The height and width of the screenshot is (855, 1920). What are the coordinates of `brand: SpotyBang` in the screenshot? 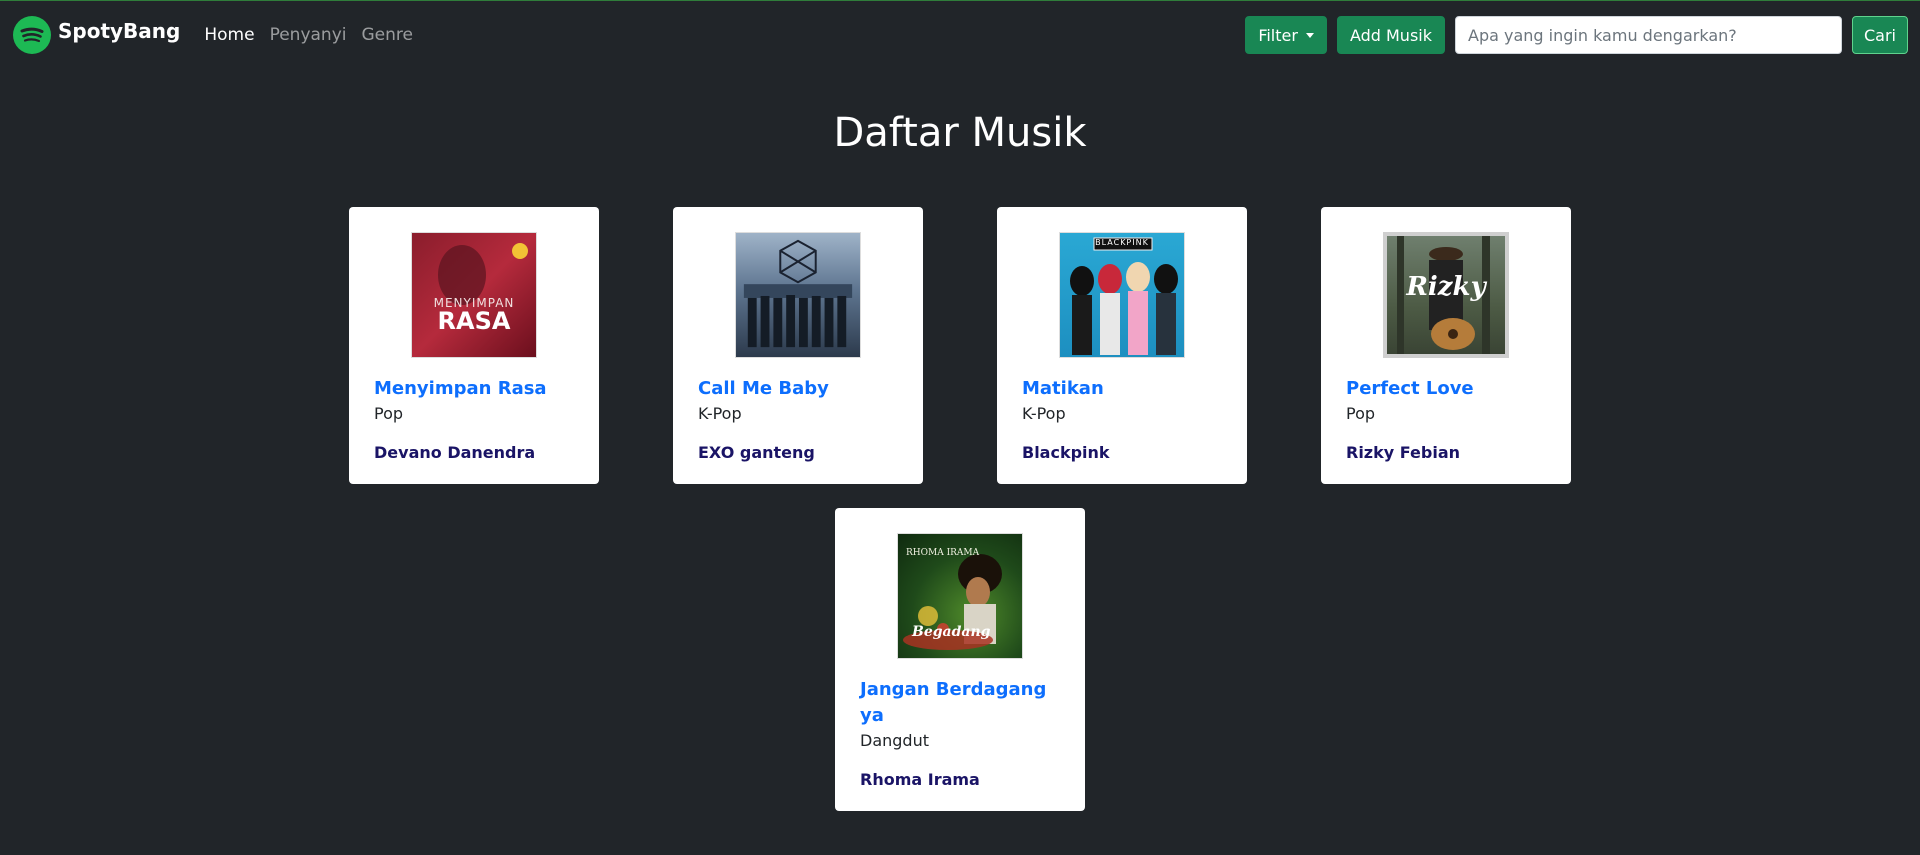 It's located at (96, 35).